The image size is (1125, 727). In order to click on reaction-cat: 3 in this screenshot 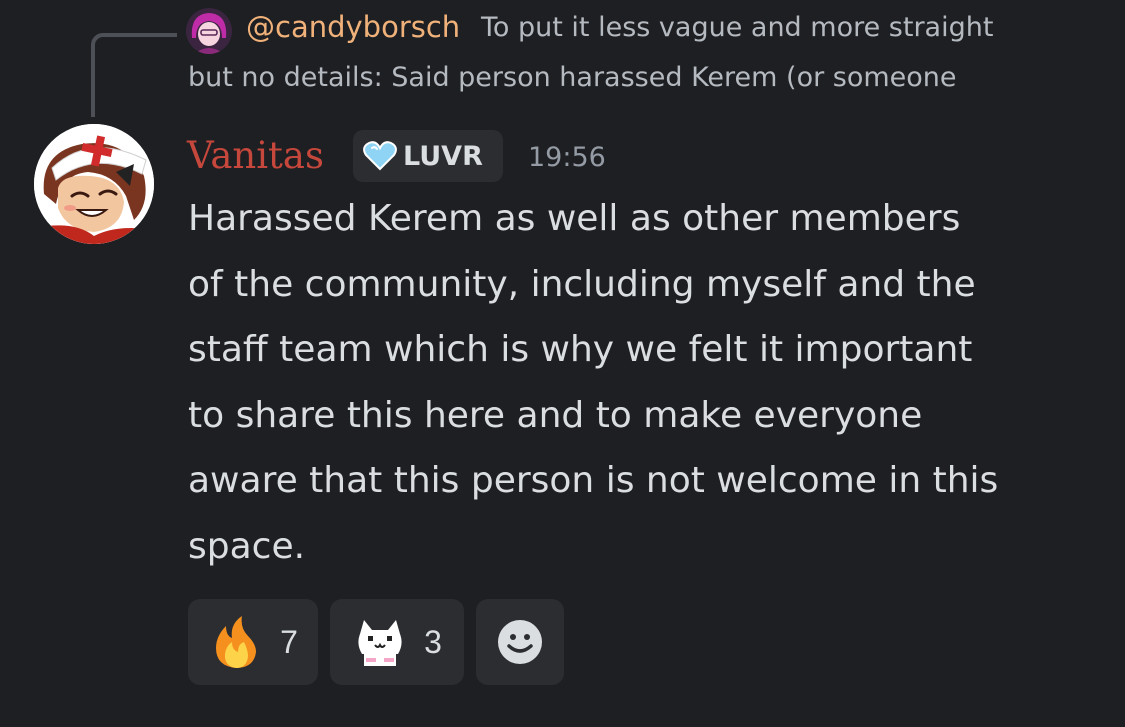, I will do `click(397, 642)`.